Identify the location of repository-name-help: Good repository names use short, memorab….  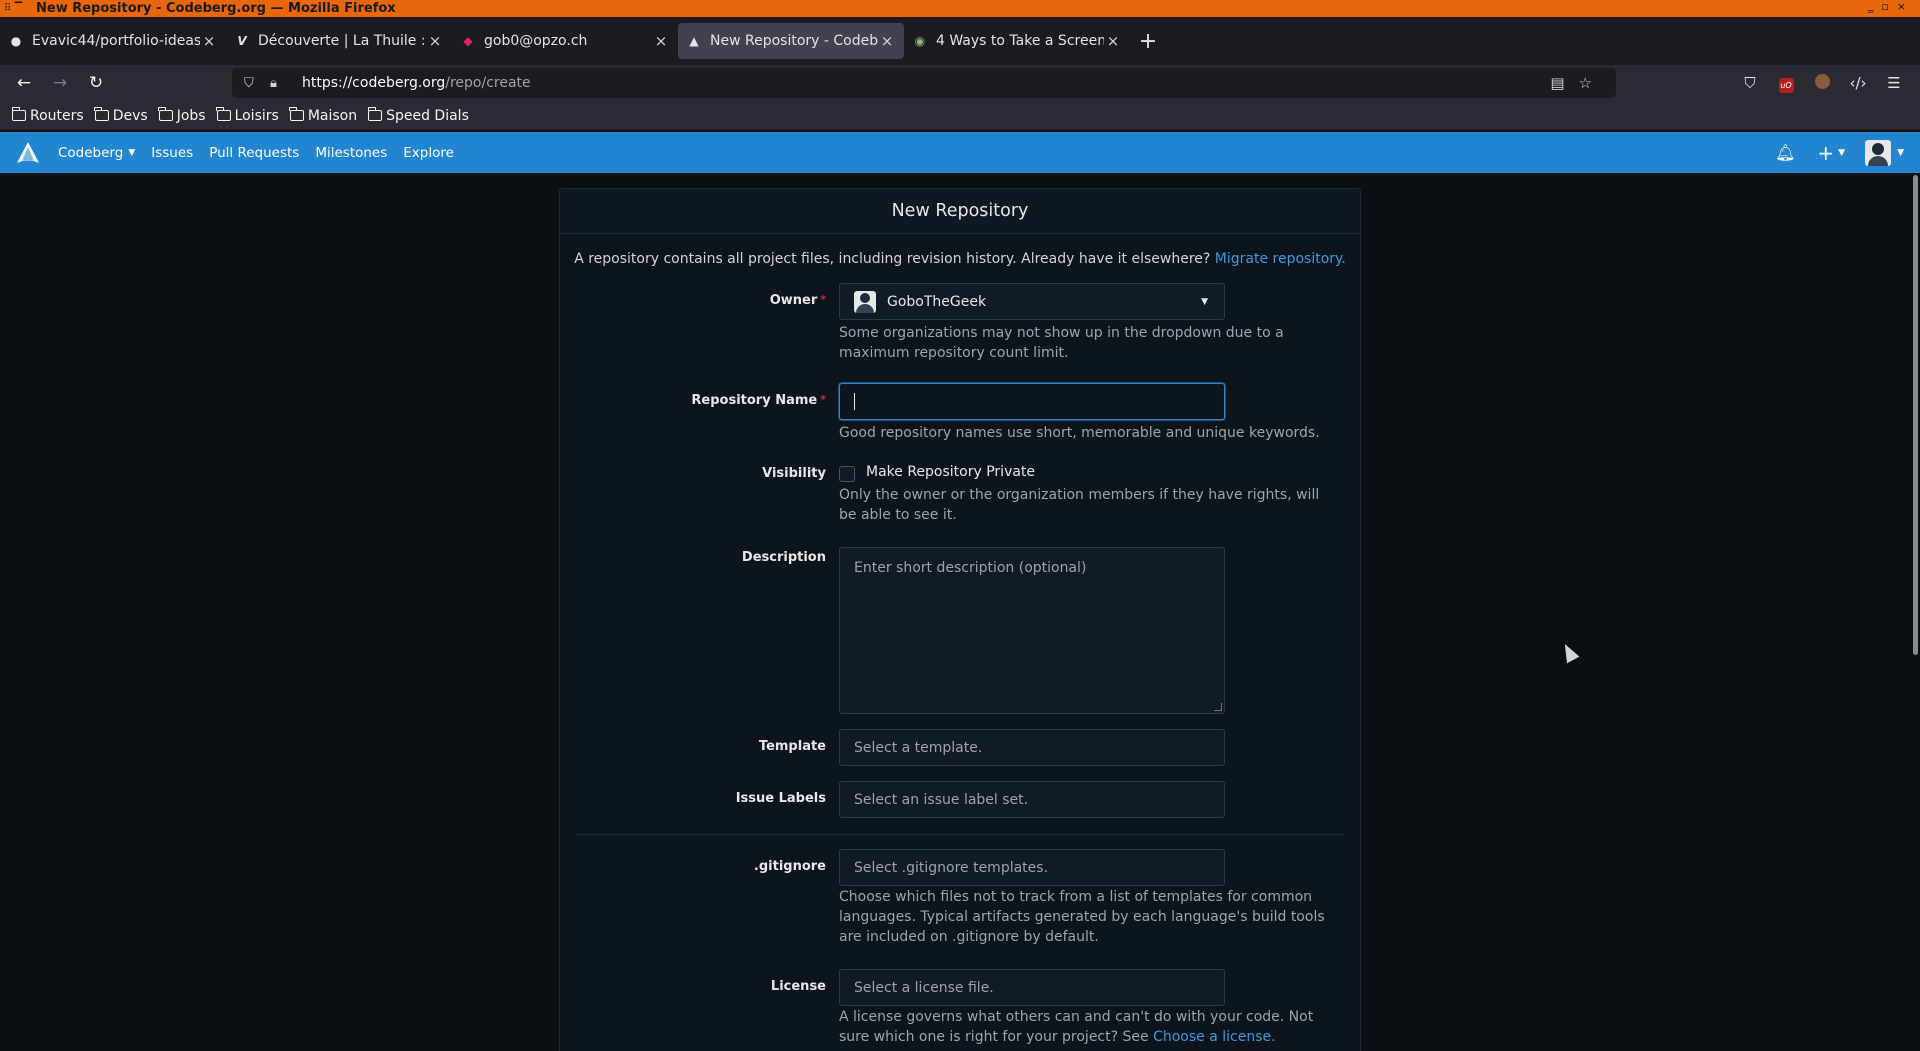
(1079, 433).